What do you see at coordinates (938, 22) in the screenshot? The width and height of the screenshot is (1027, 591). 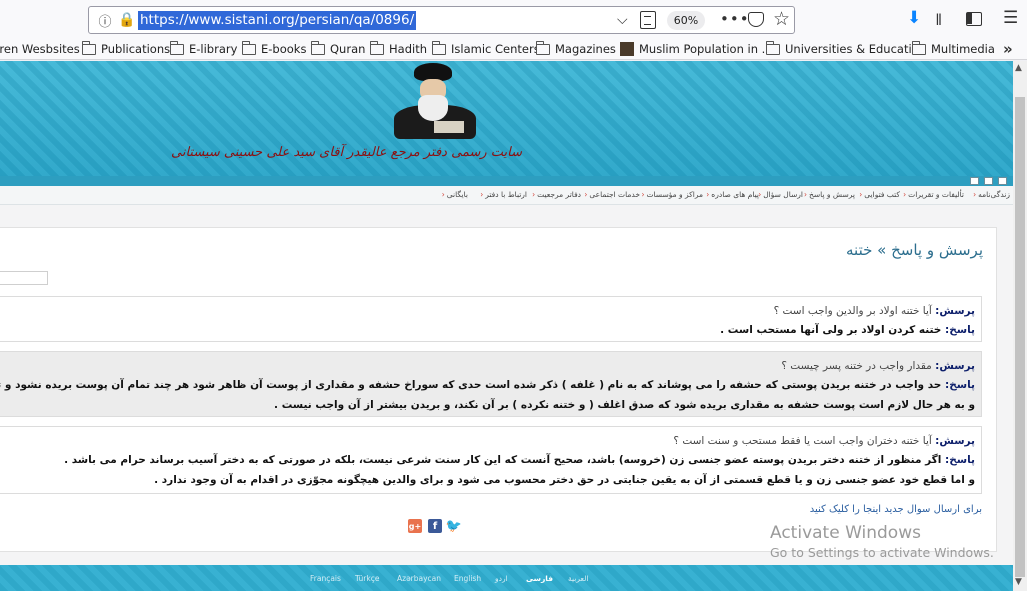 I see `library-icon: 𝍪` at bounding box center [938, 22].